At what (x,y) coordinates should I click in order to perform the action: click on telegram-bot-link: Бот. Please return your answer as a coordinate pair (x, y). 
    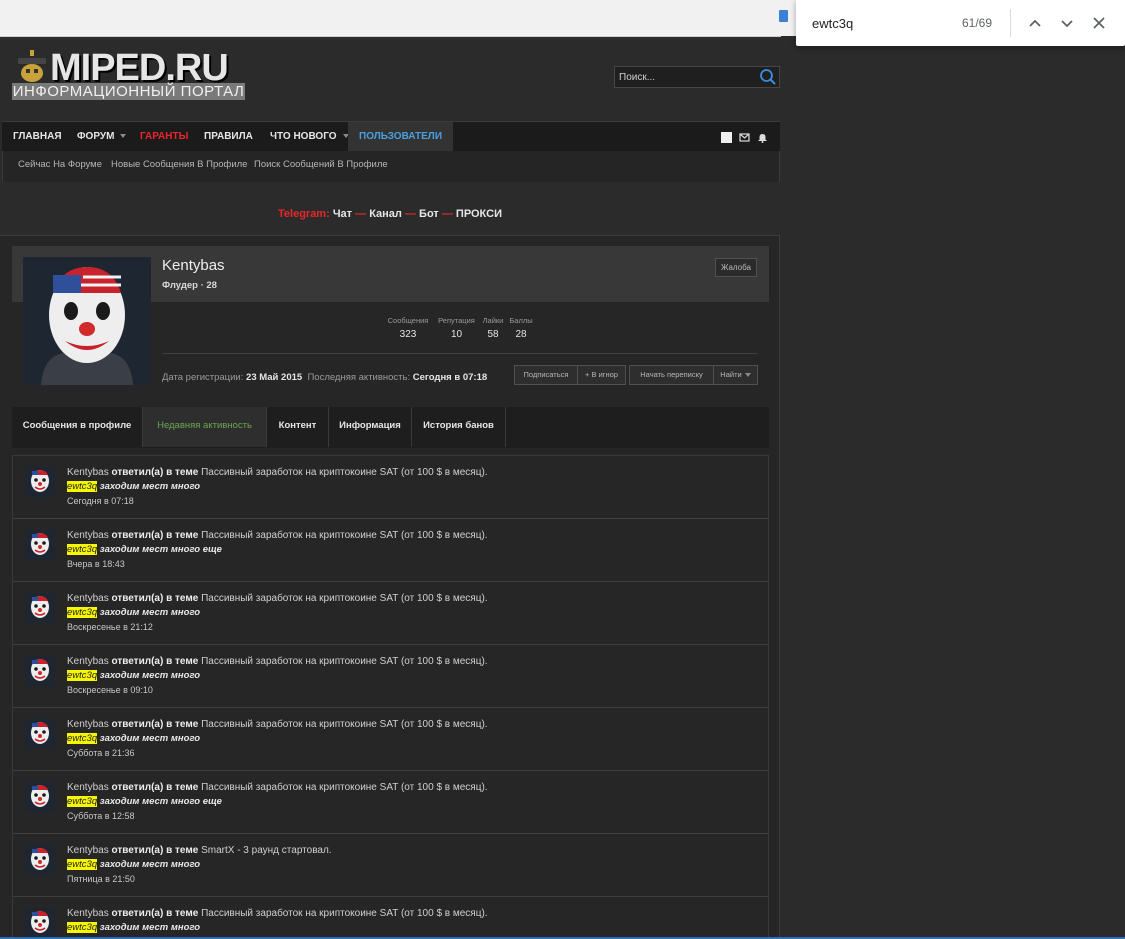
    Looking at the image, I should click on (429, 214).